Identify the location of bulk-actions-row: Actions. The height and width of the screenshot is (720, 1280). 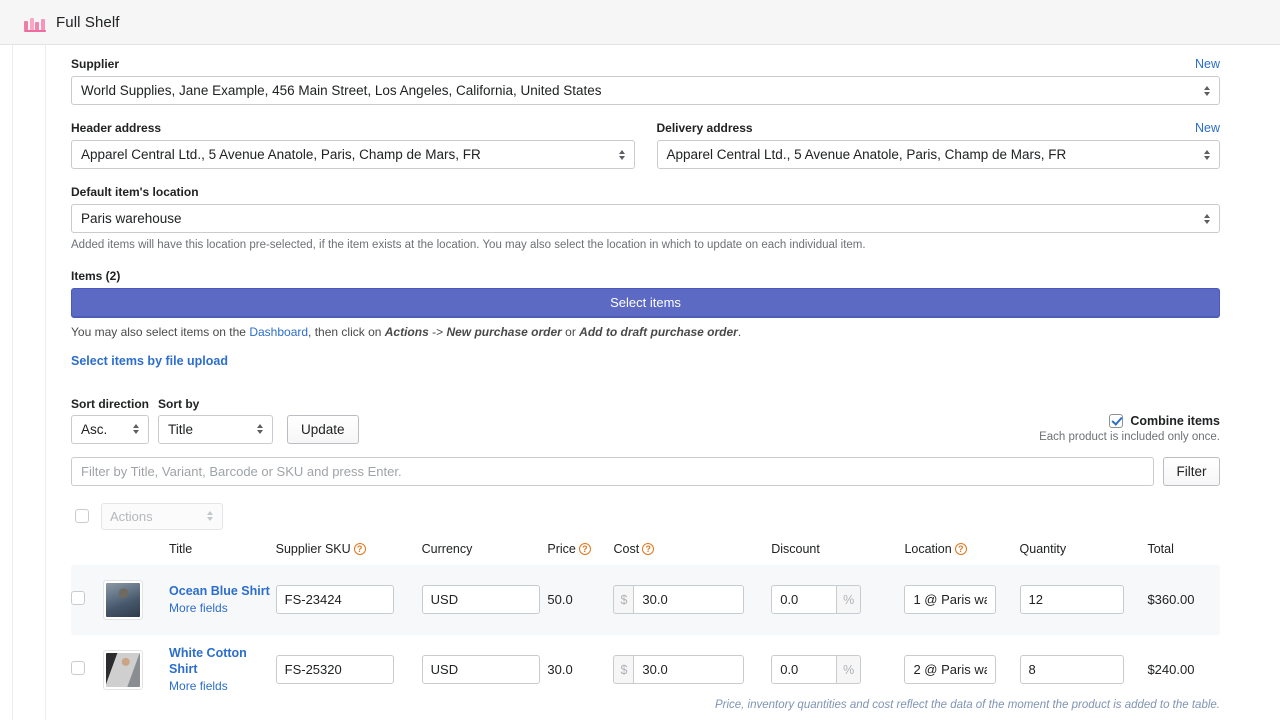
(645, 516).